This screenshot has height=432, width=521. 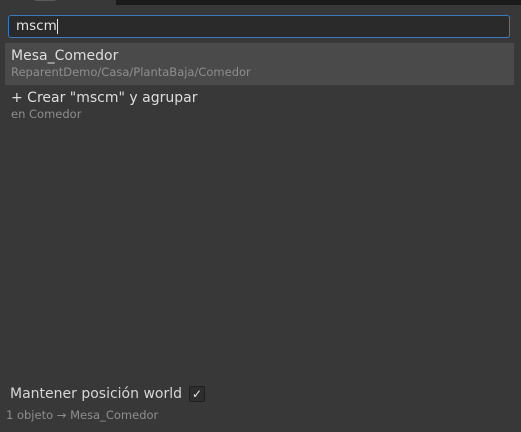 What do you see at coordinates (259, 26) in the screenshot?
I see `search-field: mscm` at bounding box center [259, 26].